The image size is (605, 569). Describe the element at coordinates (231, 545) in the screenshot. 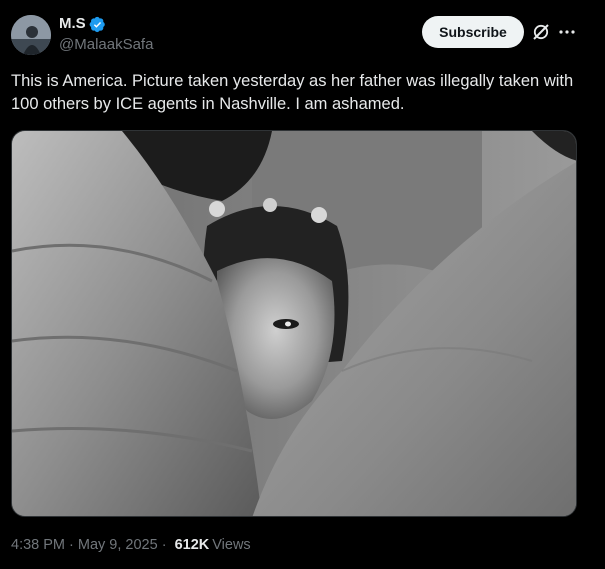

I see `views-label: Views` at that location.